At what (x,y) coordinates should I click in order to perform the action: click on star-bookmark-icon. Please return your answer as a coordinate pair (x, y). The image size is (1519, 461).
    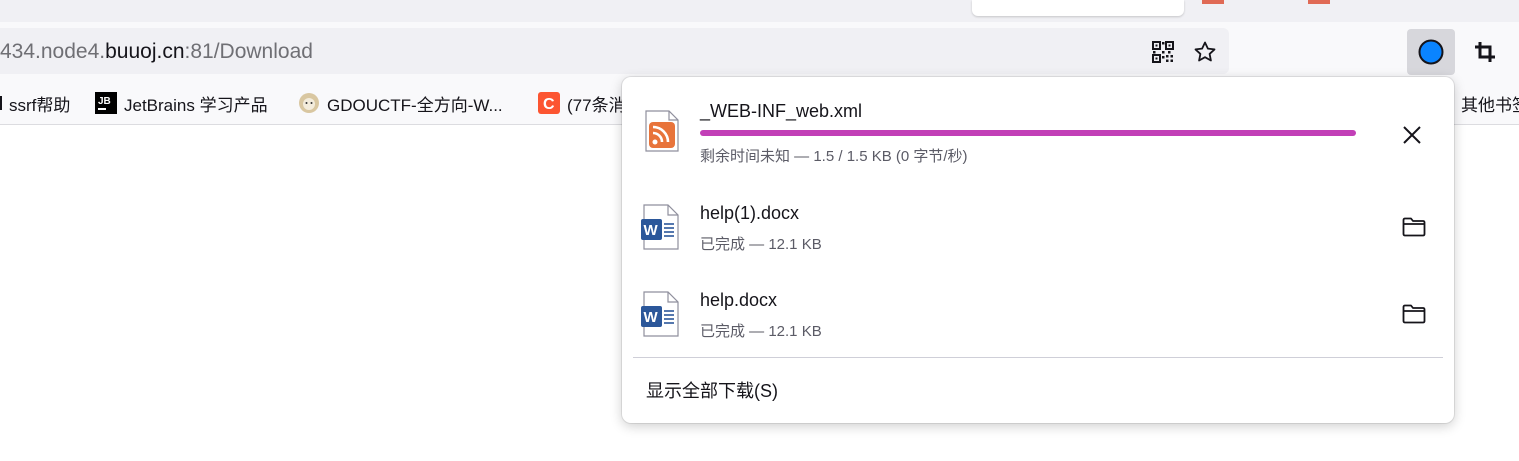
    Looking at the image, I should click on (1205, 52).